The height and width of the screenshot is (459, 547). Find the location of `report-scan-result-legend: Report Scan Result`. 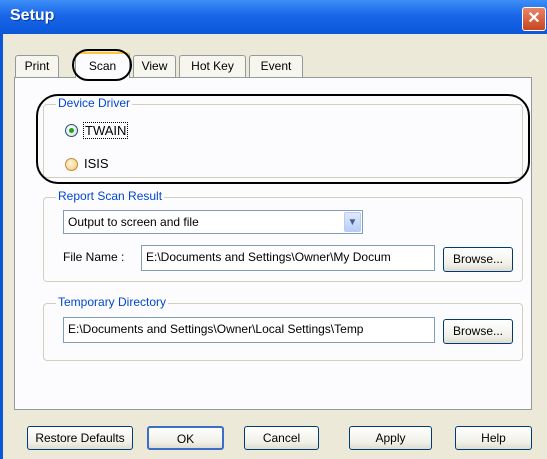

report-scan-result-legend: Report Scan Result is located at coordinates (110, 196).